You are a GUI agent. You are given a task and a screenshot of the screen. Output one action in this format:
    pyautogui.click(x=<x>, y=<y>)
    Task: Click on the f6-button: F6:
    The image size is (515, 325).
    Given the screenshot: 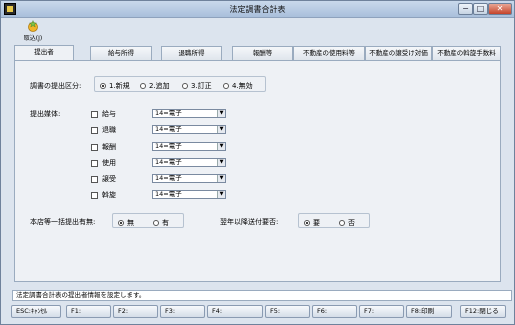 What is the action you would take?
    pyautogui.click(x=334, y=311)
    